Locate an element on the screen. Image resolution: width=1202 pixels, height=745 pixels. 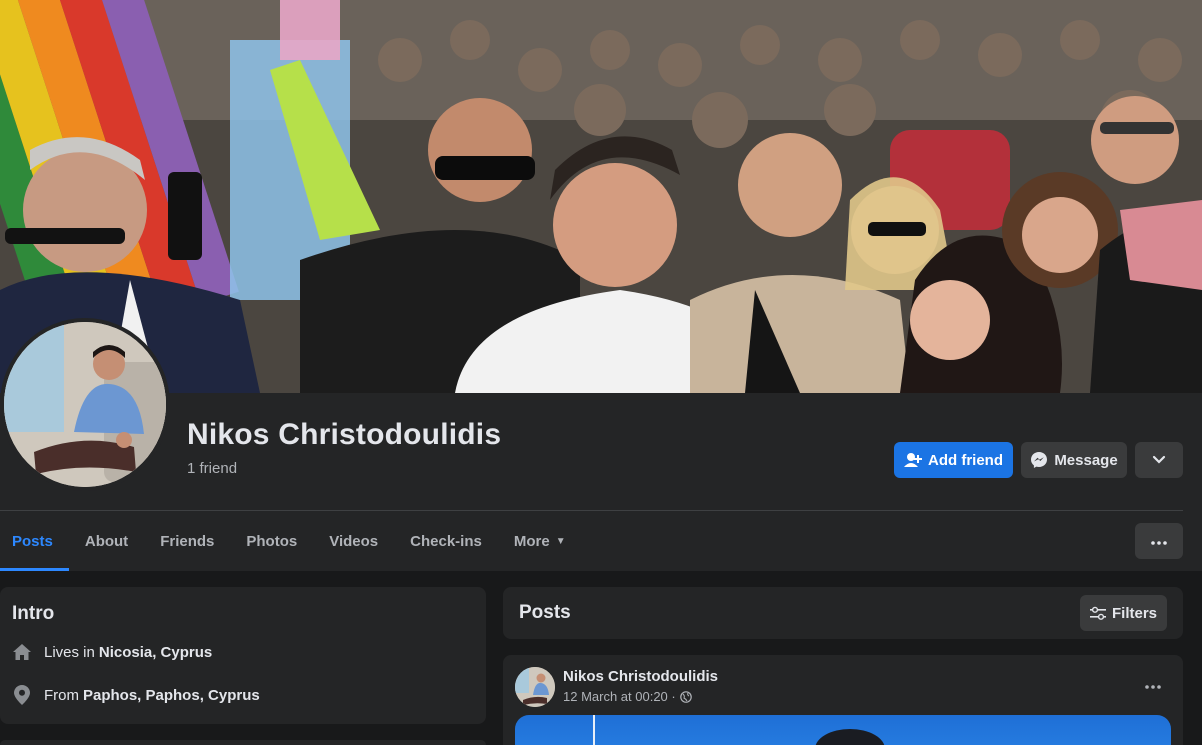
tab-about-label: About is located at coordinates (106, 541).